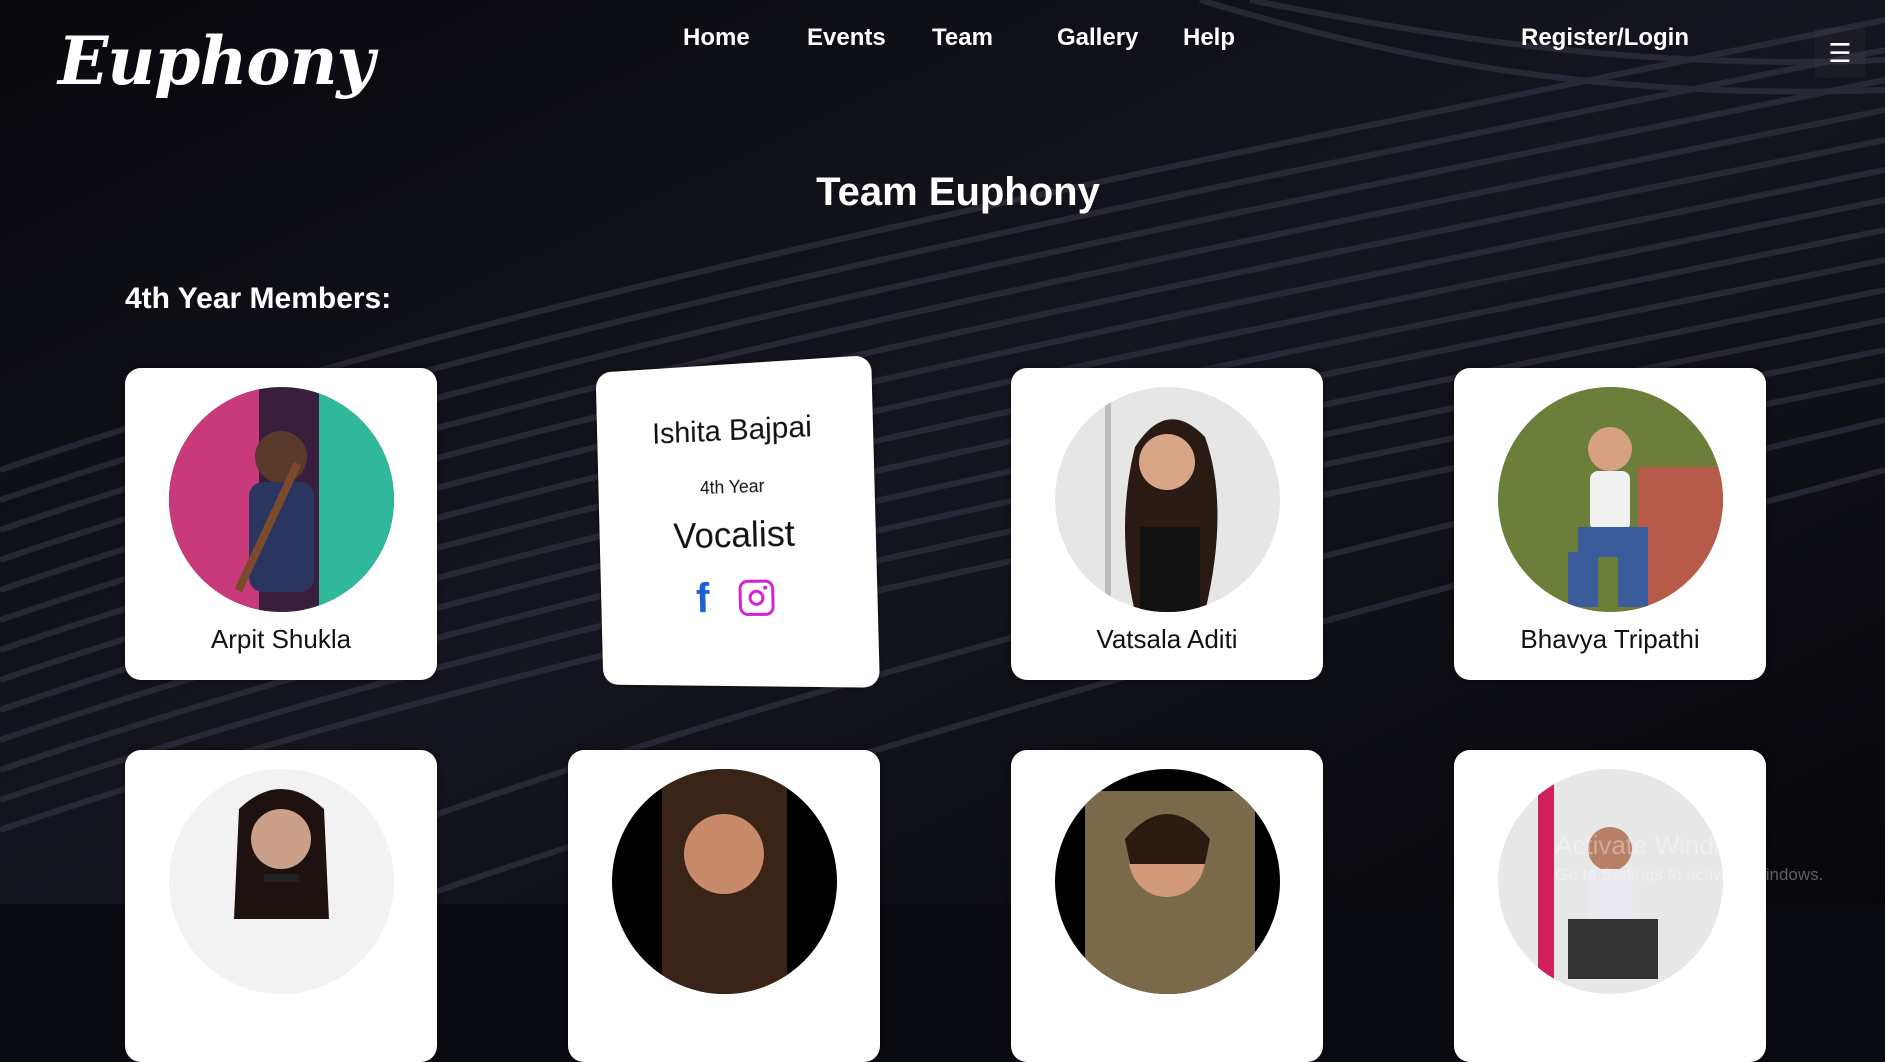 This screenshot has height=1062, width=1885. I want to click on member-name: Bhavya Tripathi, so click(1610, 639).